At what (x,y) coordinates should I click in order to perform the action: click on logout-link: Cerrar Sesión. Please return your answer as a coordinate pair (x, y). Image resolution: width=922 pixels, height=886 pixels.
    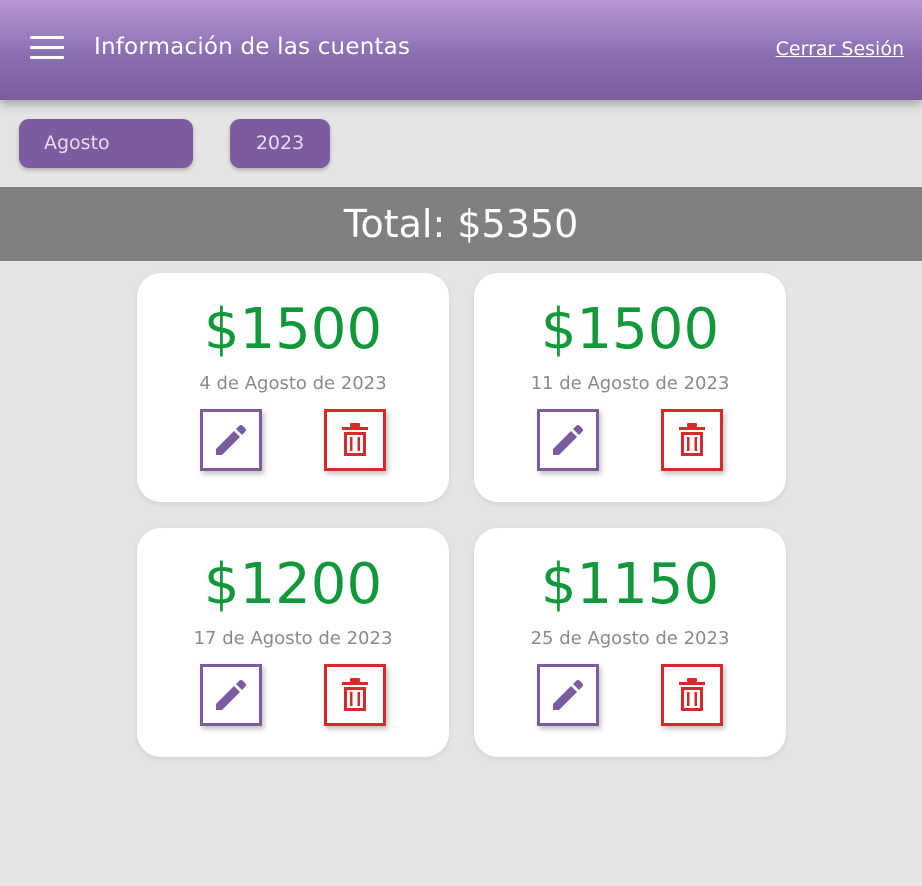
    Looking at the image, I should click on (840, 49).